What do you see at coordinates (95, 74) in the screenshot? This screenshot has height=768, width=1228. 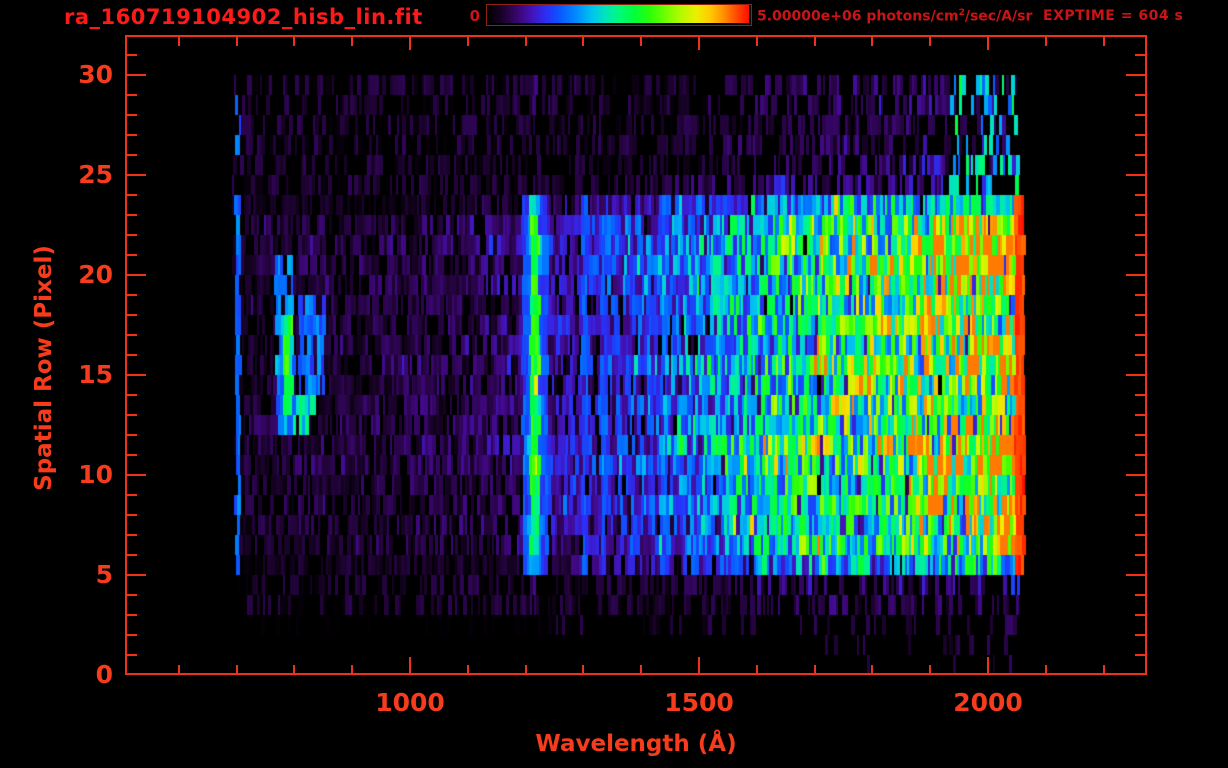 I see `y-tick-label: 30` at bounding box center [95, 74].